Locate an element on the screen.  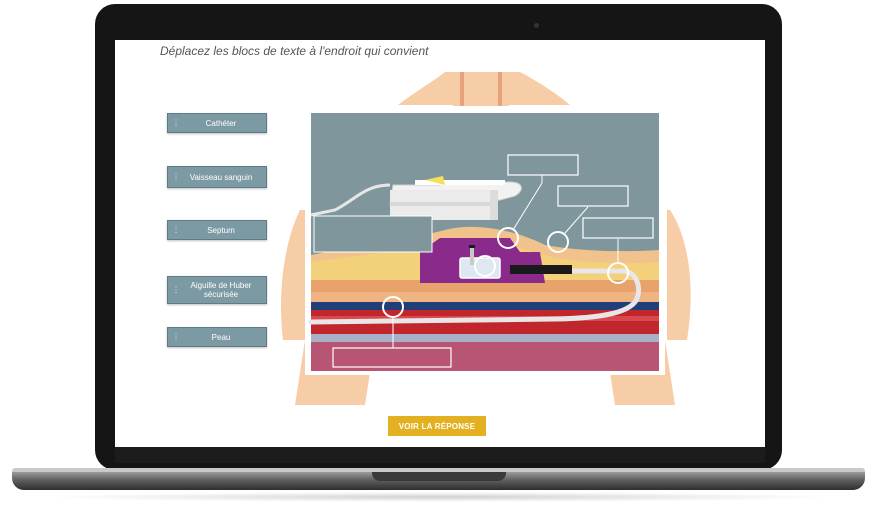
drag-label-skin: ⋮ Peau is located at coordinates (217, 337).